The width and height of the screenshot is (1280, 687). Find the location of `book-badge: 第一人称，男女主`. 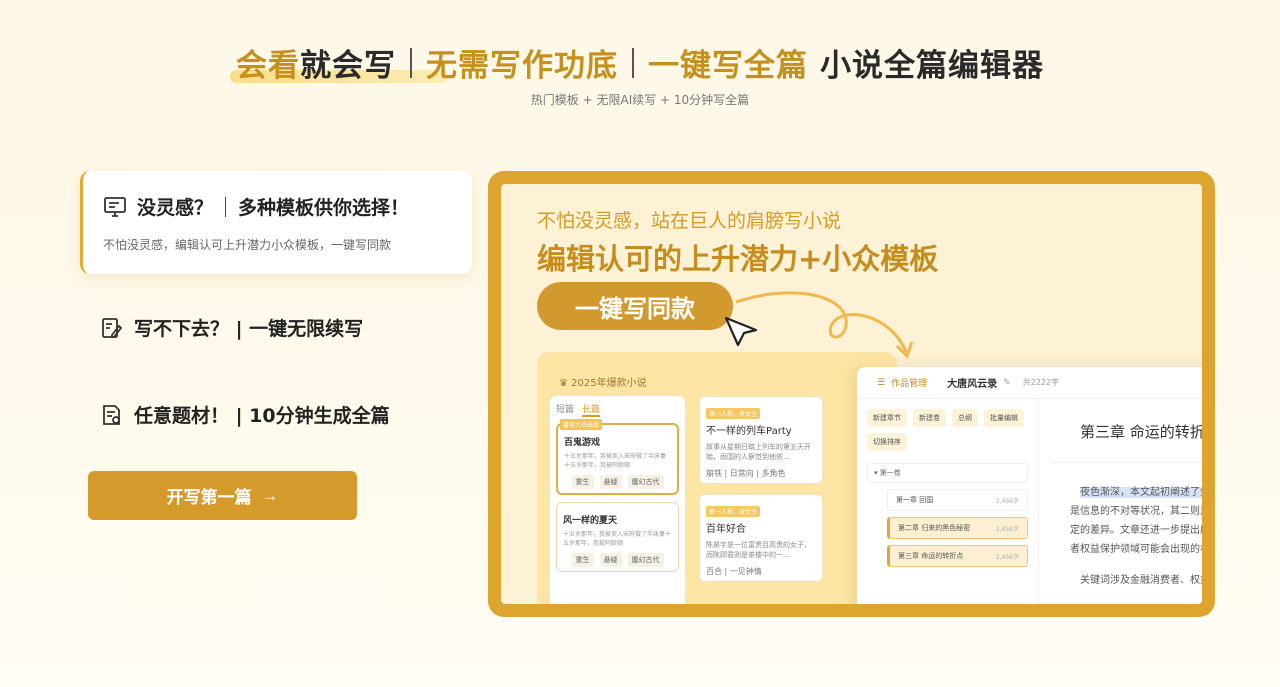

book-badge: 第一人称，男女主 is located at coordinates (733, 413).